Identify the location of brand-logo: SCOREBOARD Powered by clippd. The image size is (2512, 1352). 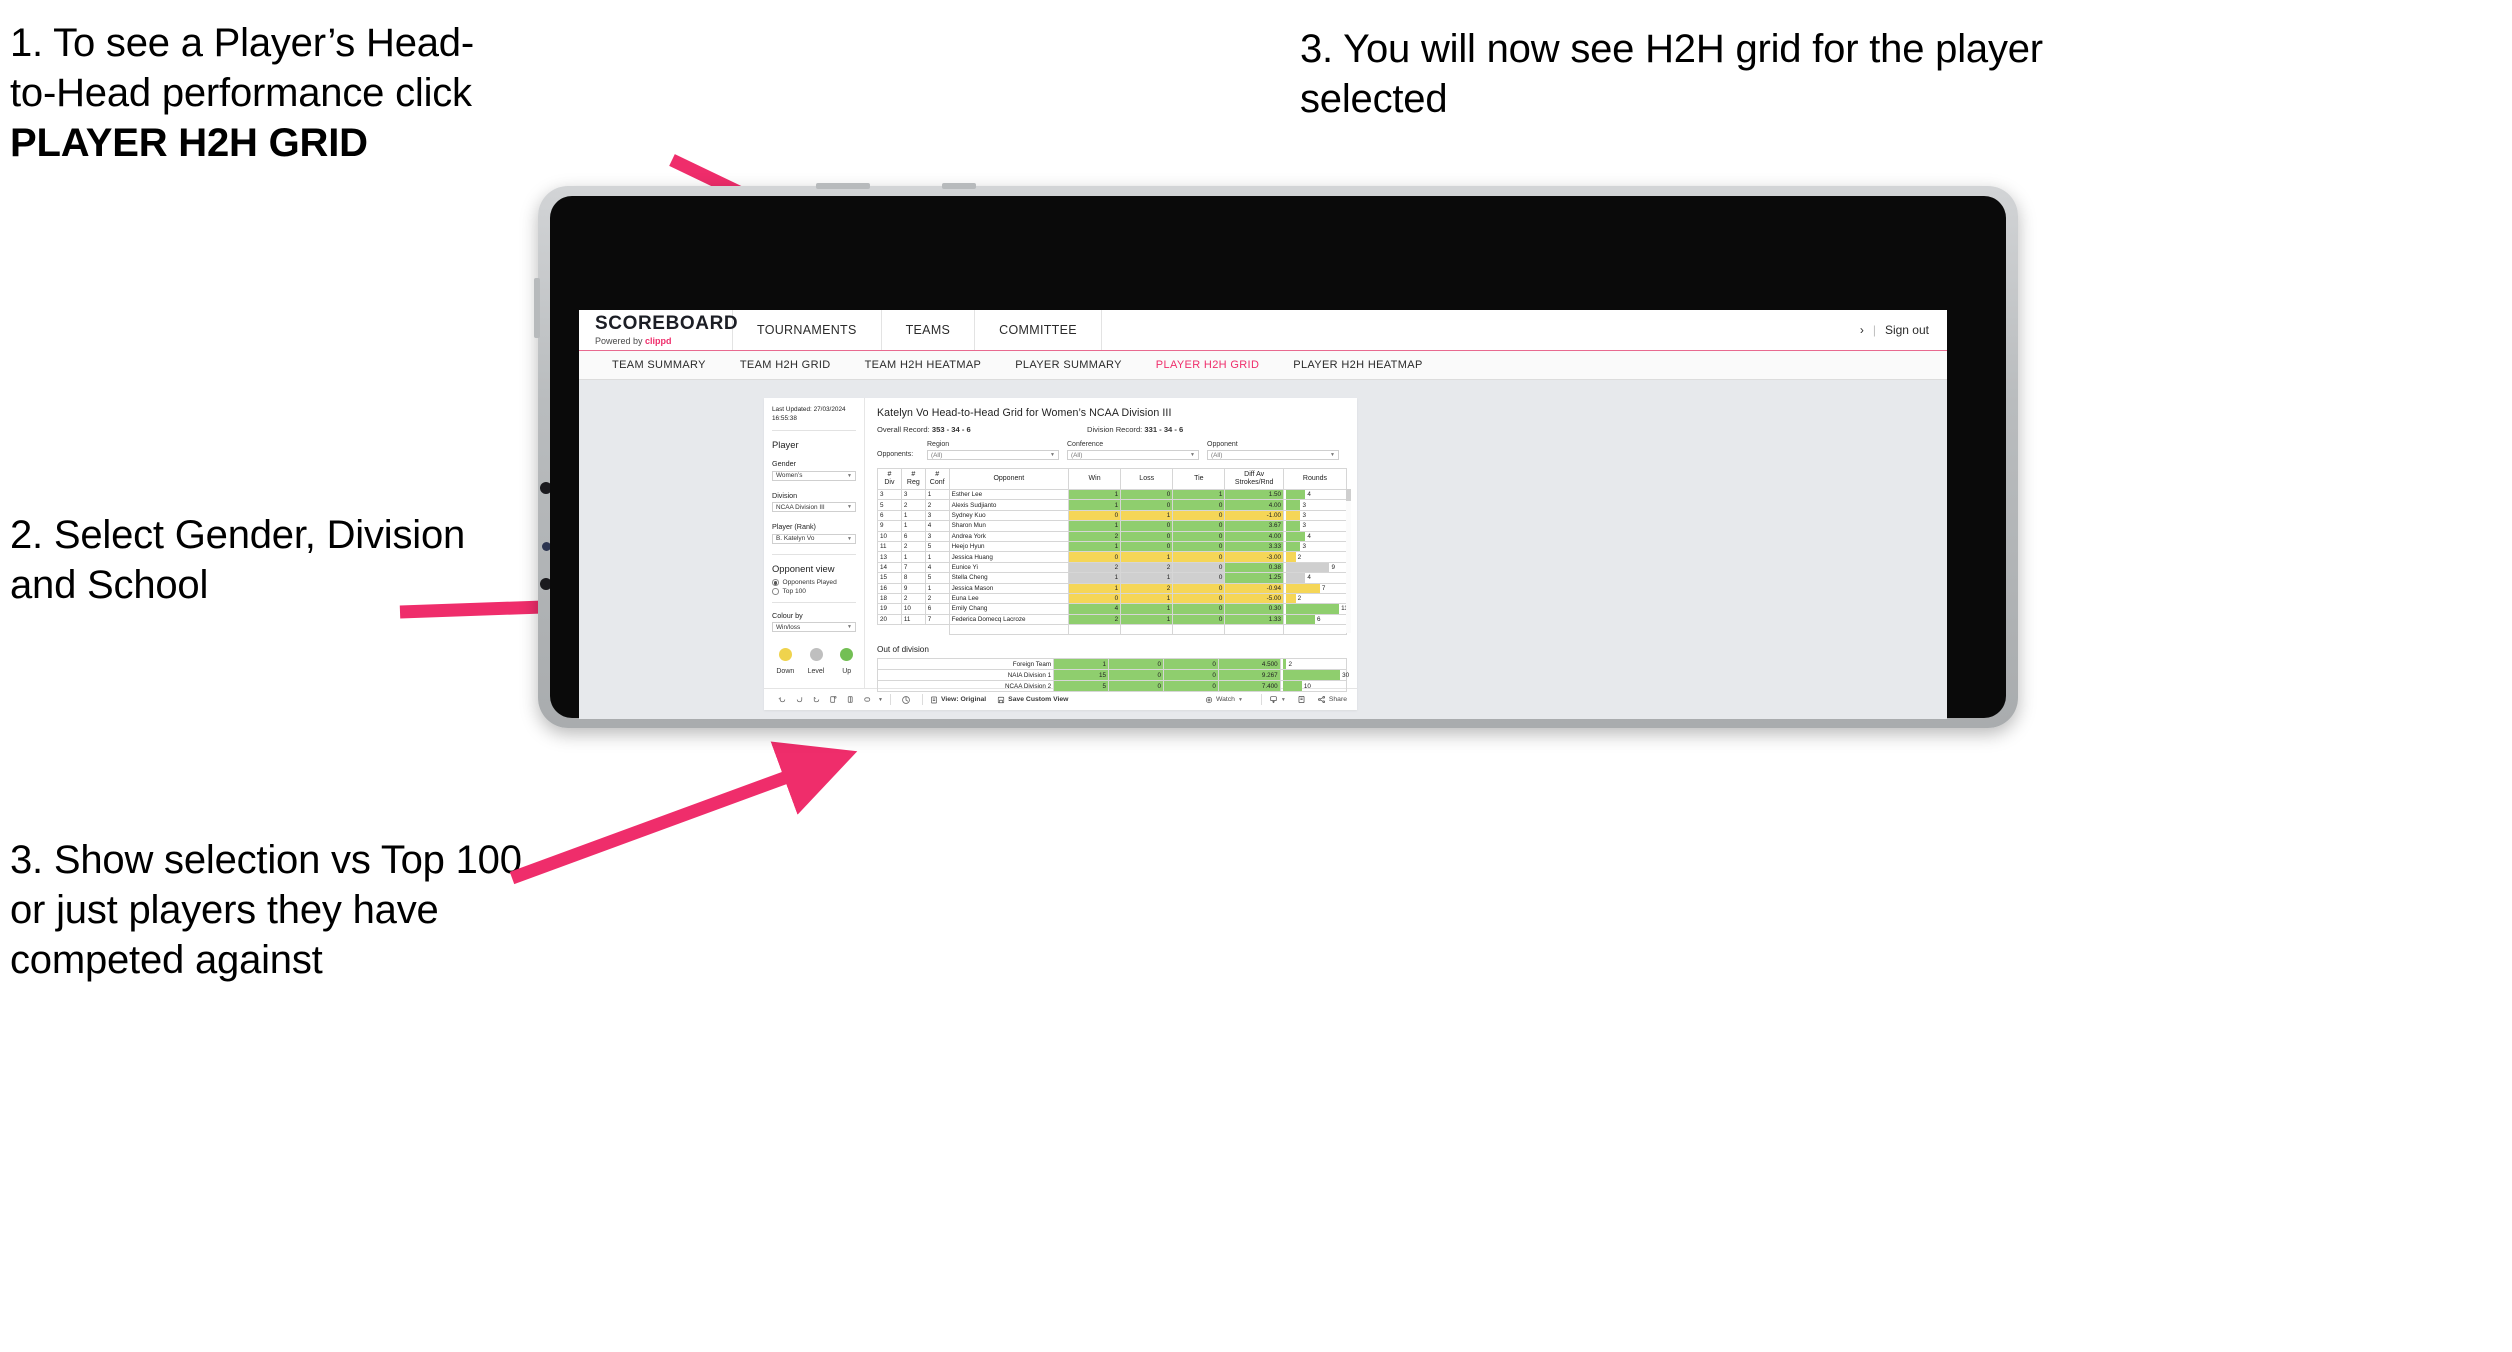
(659, 330).